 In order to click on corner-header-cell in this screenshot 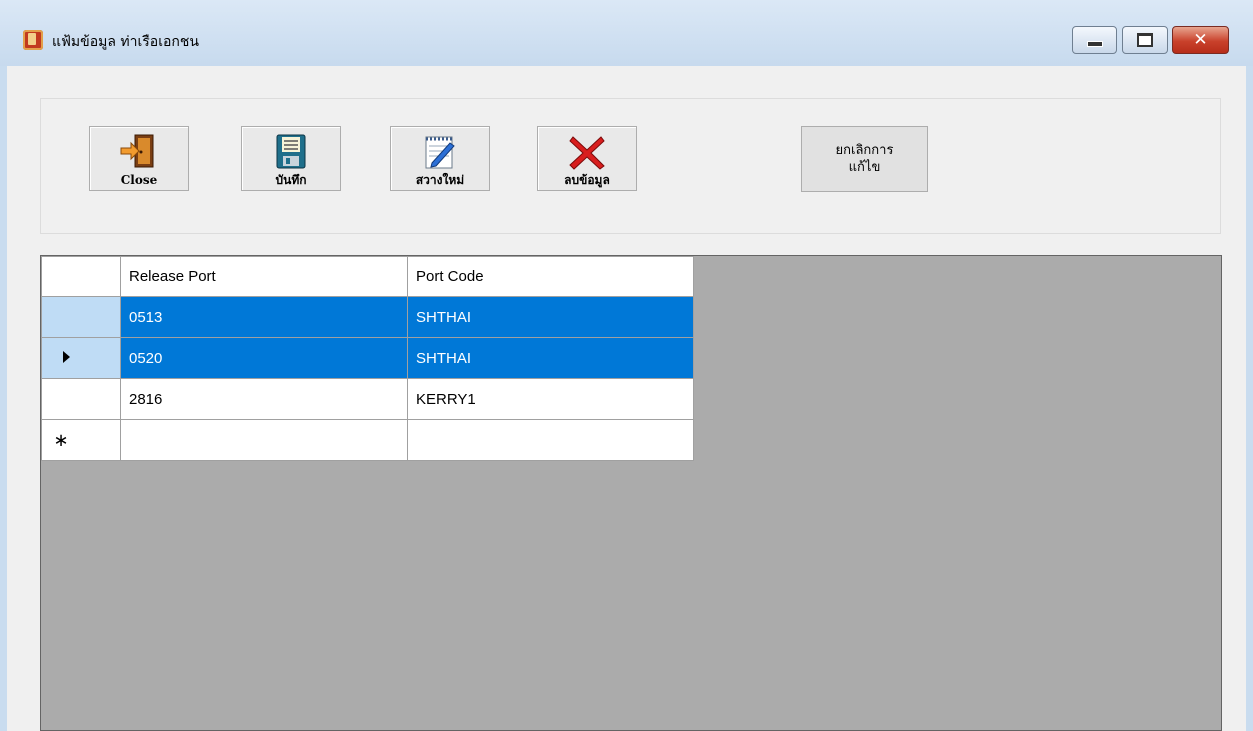, I will do `click(81, 276)`.